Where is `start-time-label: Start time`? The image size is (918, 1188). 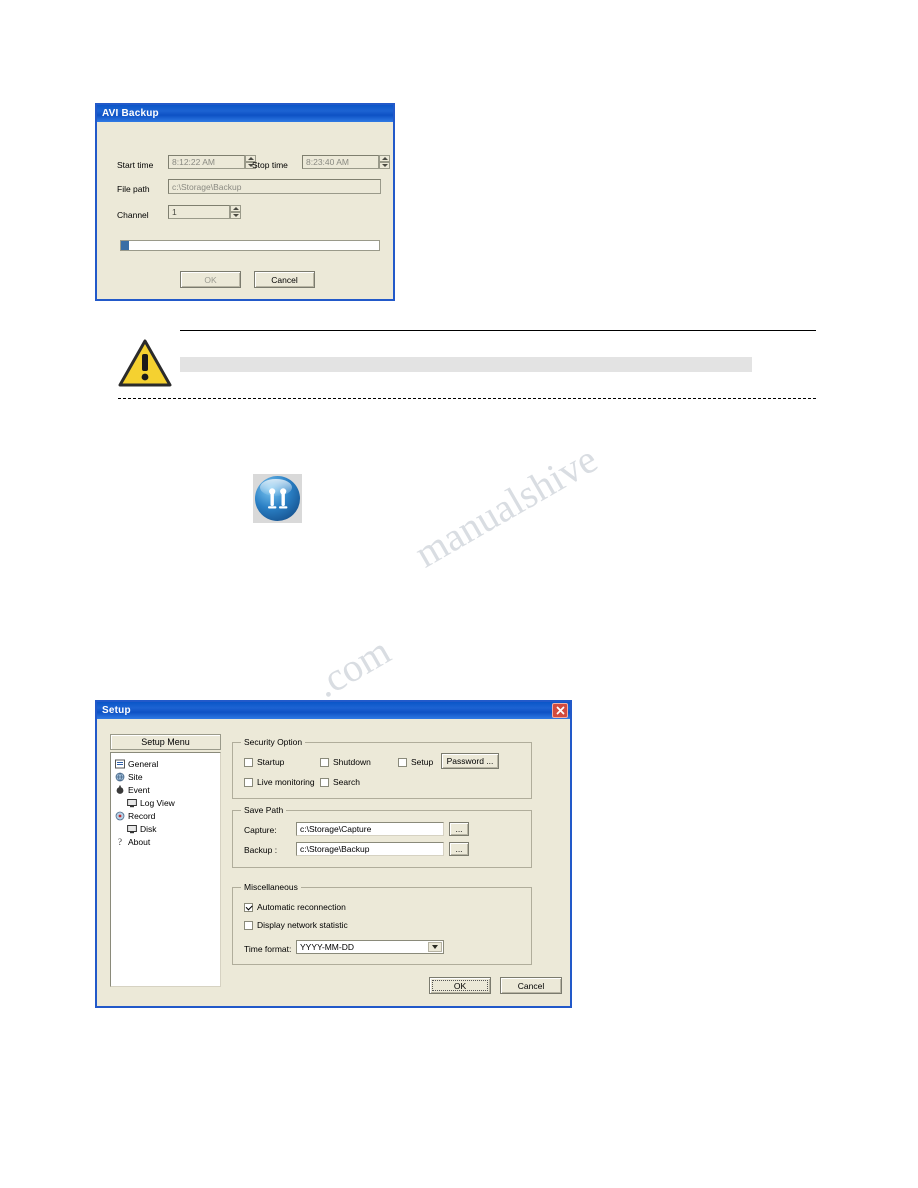
start-time-label: Start time is located at coordinates (135, 165).